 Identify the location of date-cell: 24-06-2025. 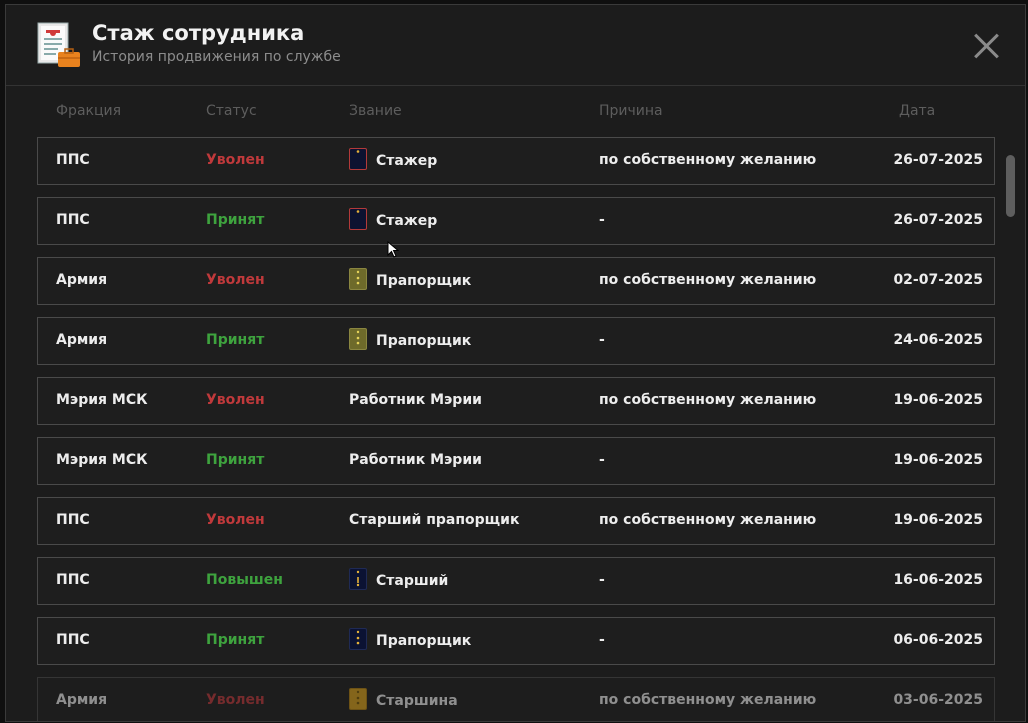
(938, 340).